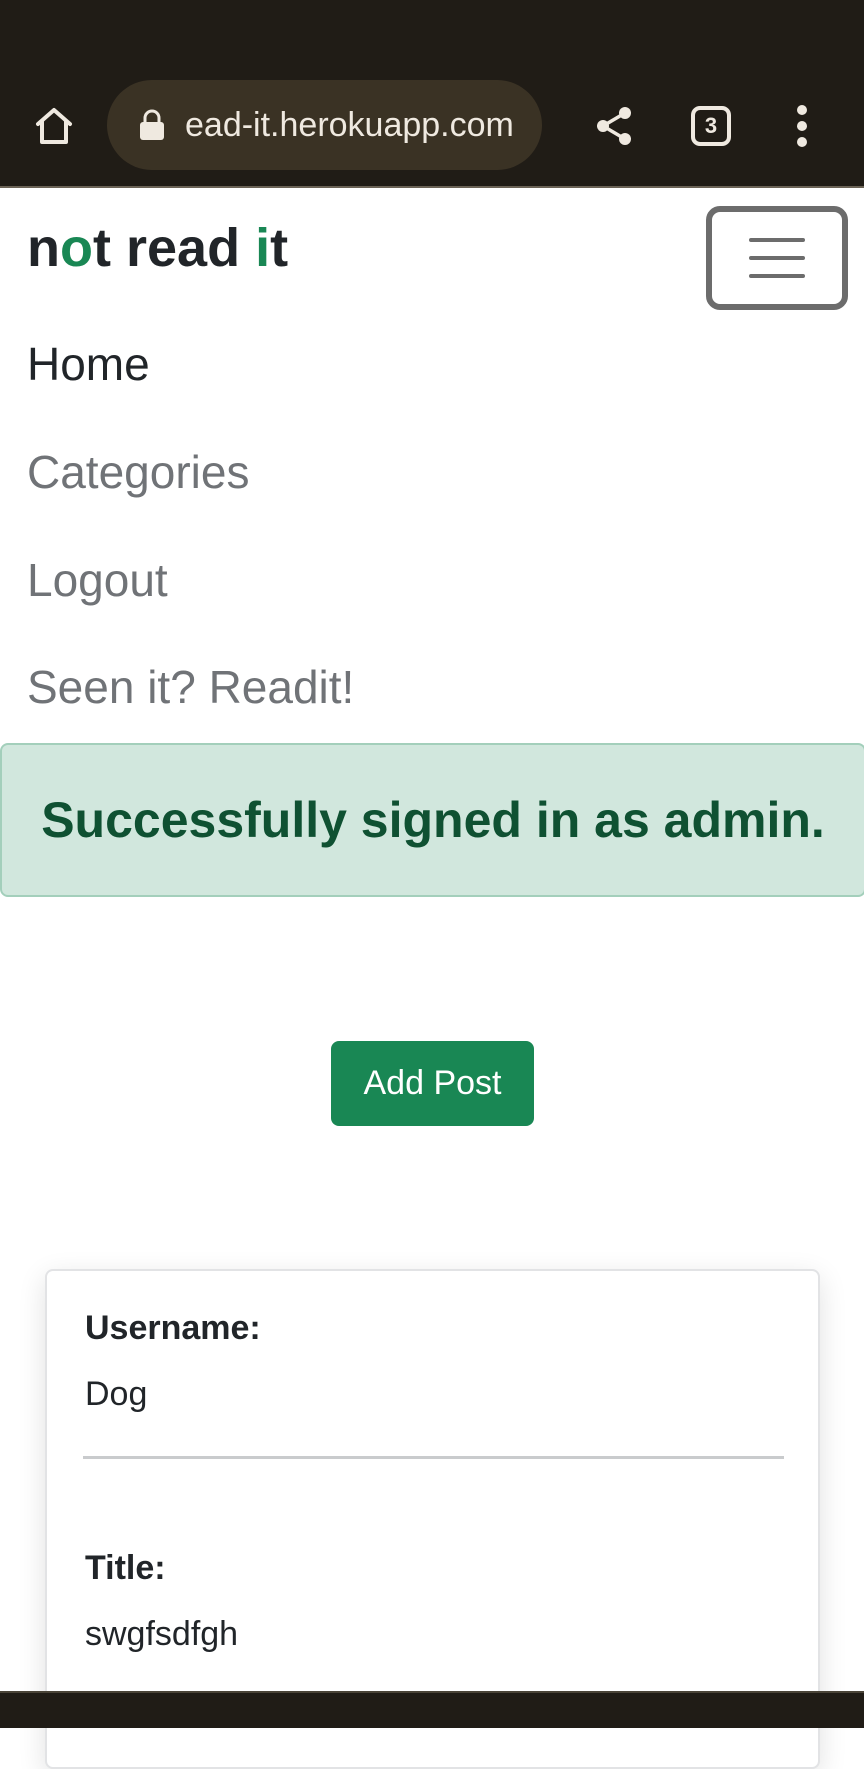 Image resolution: width=864 pixels, height=1769 pixels. Describe the element at coordinates (279, 248) in the screenshot. I see `brand-text-5: t` at that location.